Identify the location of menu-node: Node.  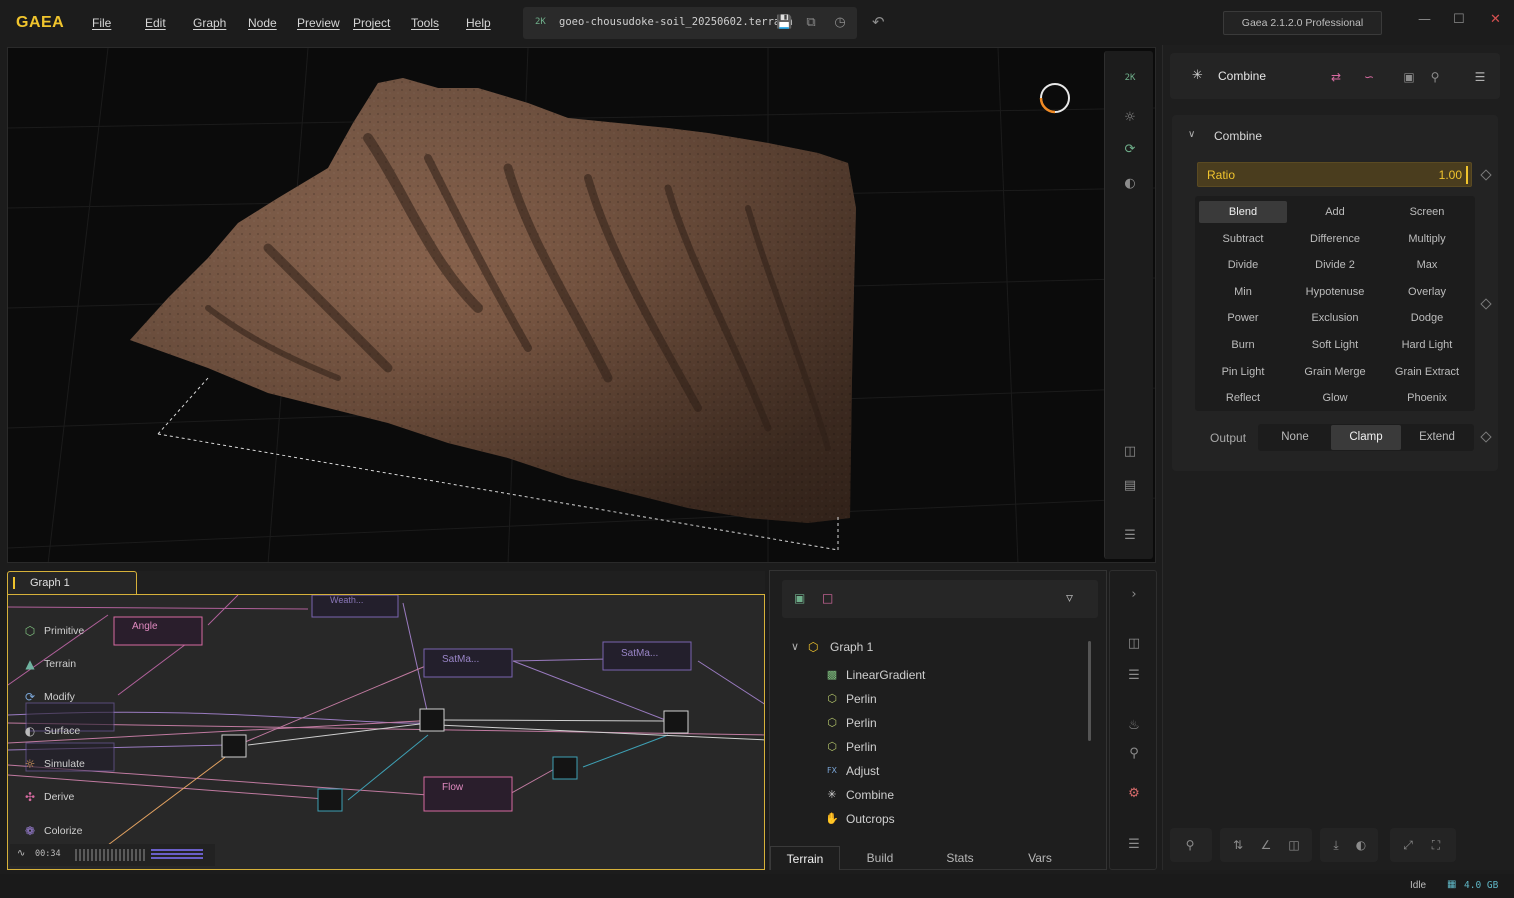
(262, 23).